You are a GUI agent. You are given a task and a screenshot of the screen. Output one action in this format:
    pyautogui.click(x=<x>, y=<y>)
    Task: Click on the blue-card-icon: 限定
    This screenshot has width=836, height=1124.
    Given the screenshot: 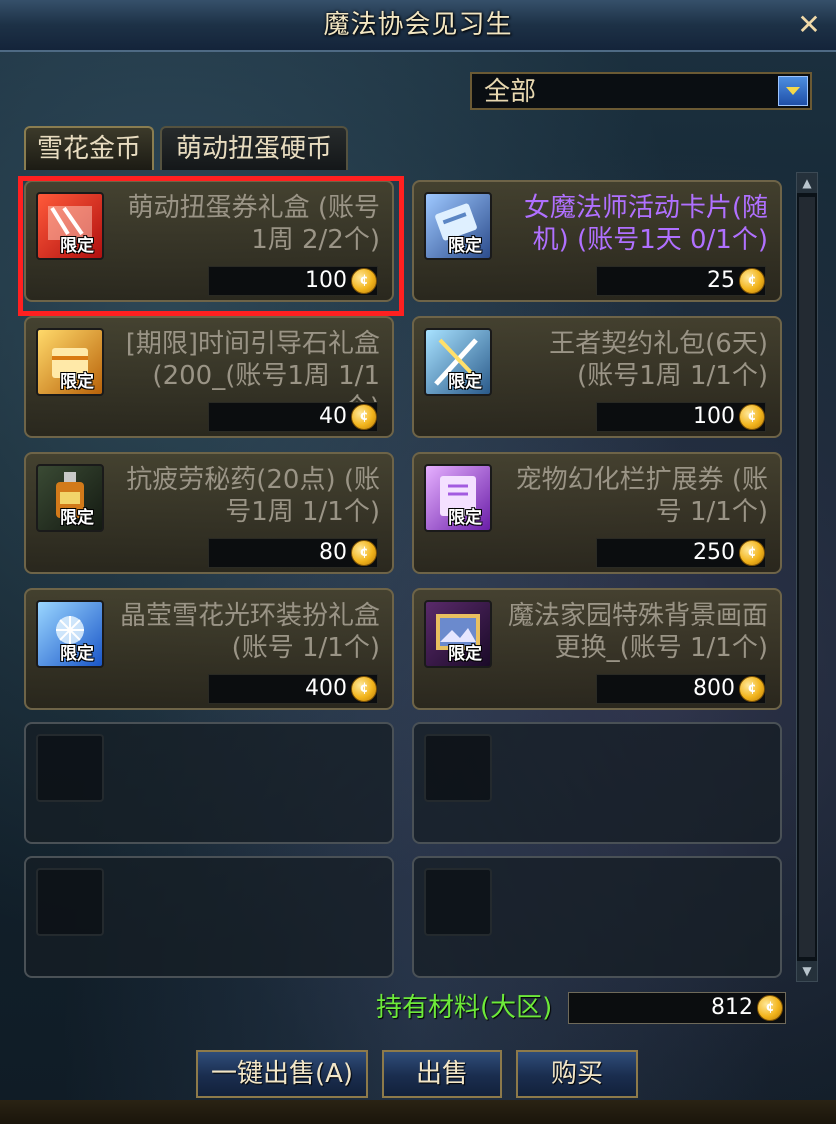 What is the action you would take?
    pyautogui.click(x=458, y=226)
    